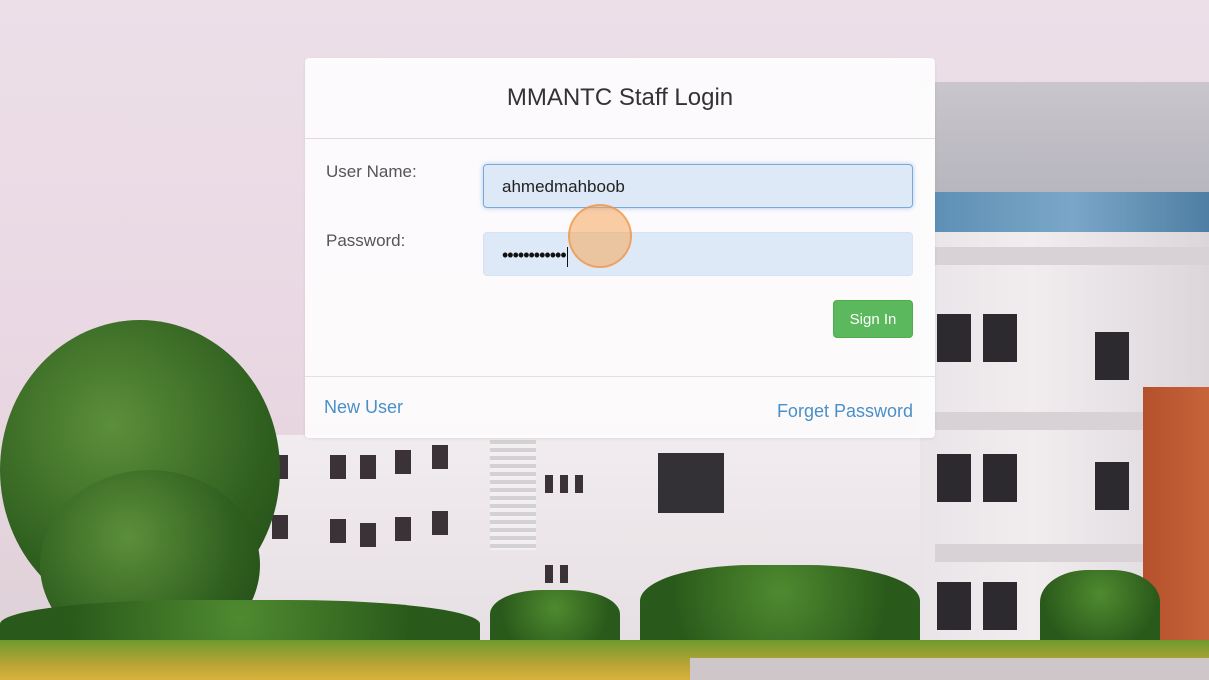 Image resolution: width=1209 pixels, height=680 pixels. Describe the element at coordinates (563, 186) in the screenshot. I see `username-value: ahmedmahboob` at that location.